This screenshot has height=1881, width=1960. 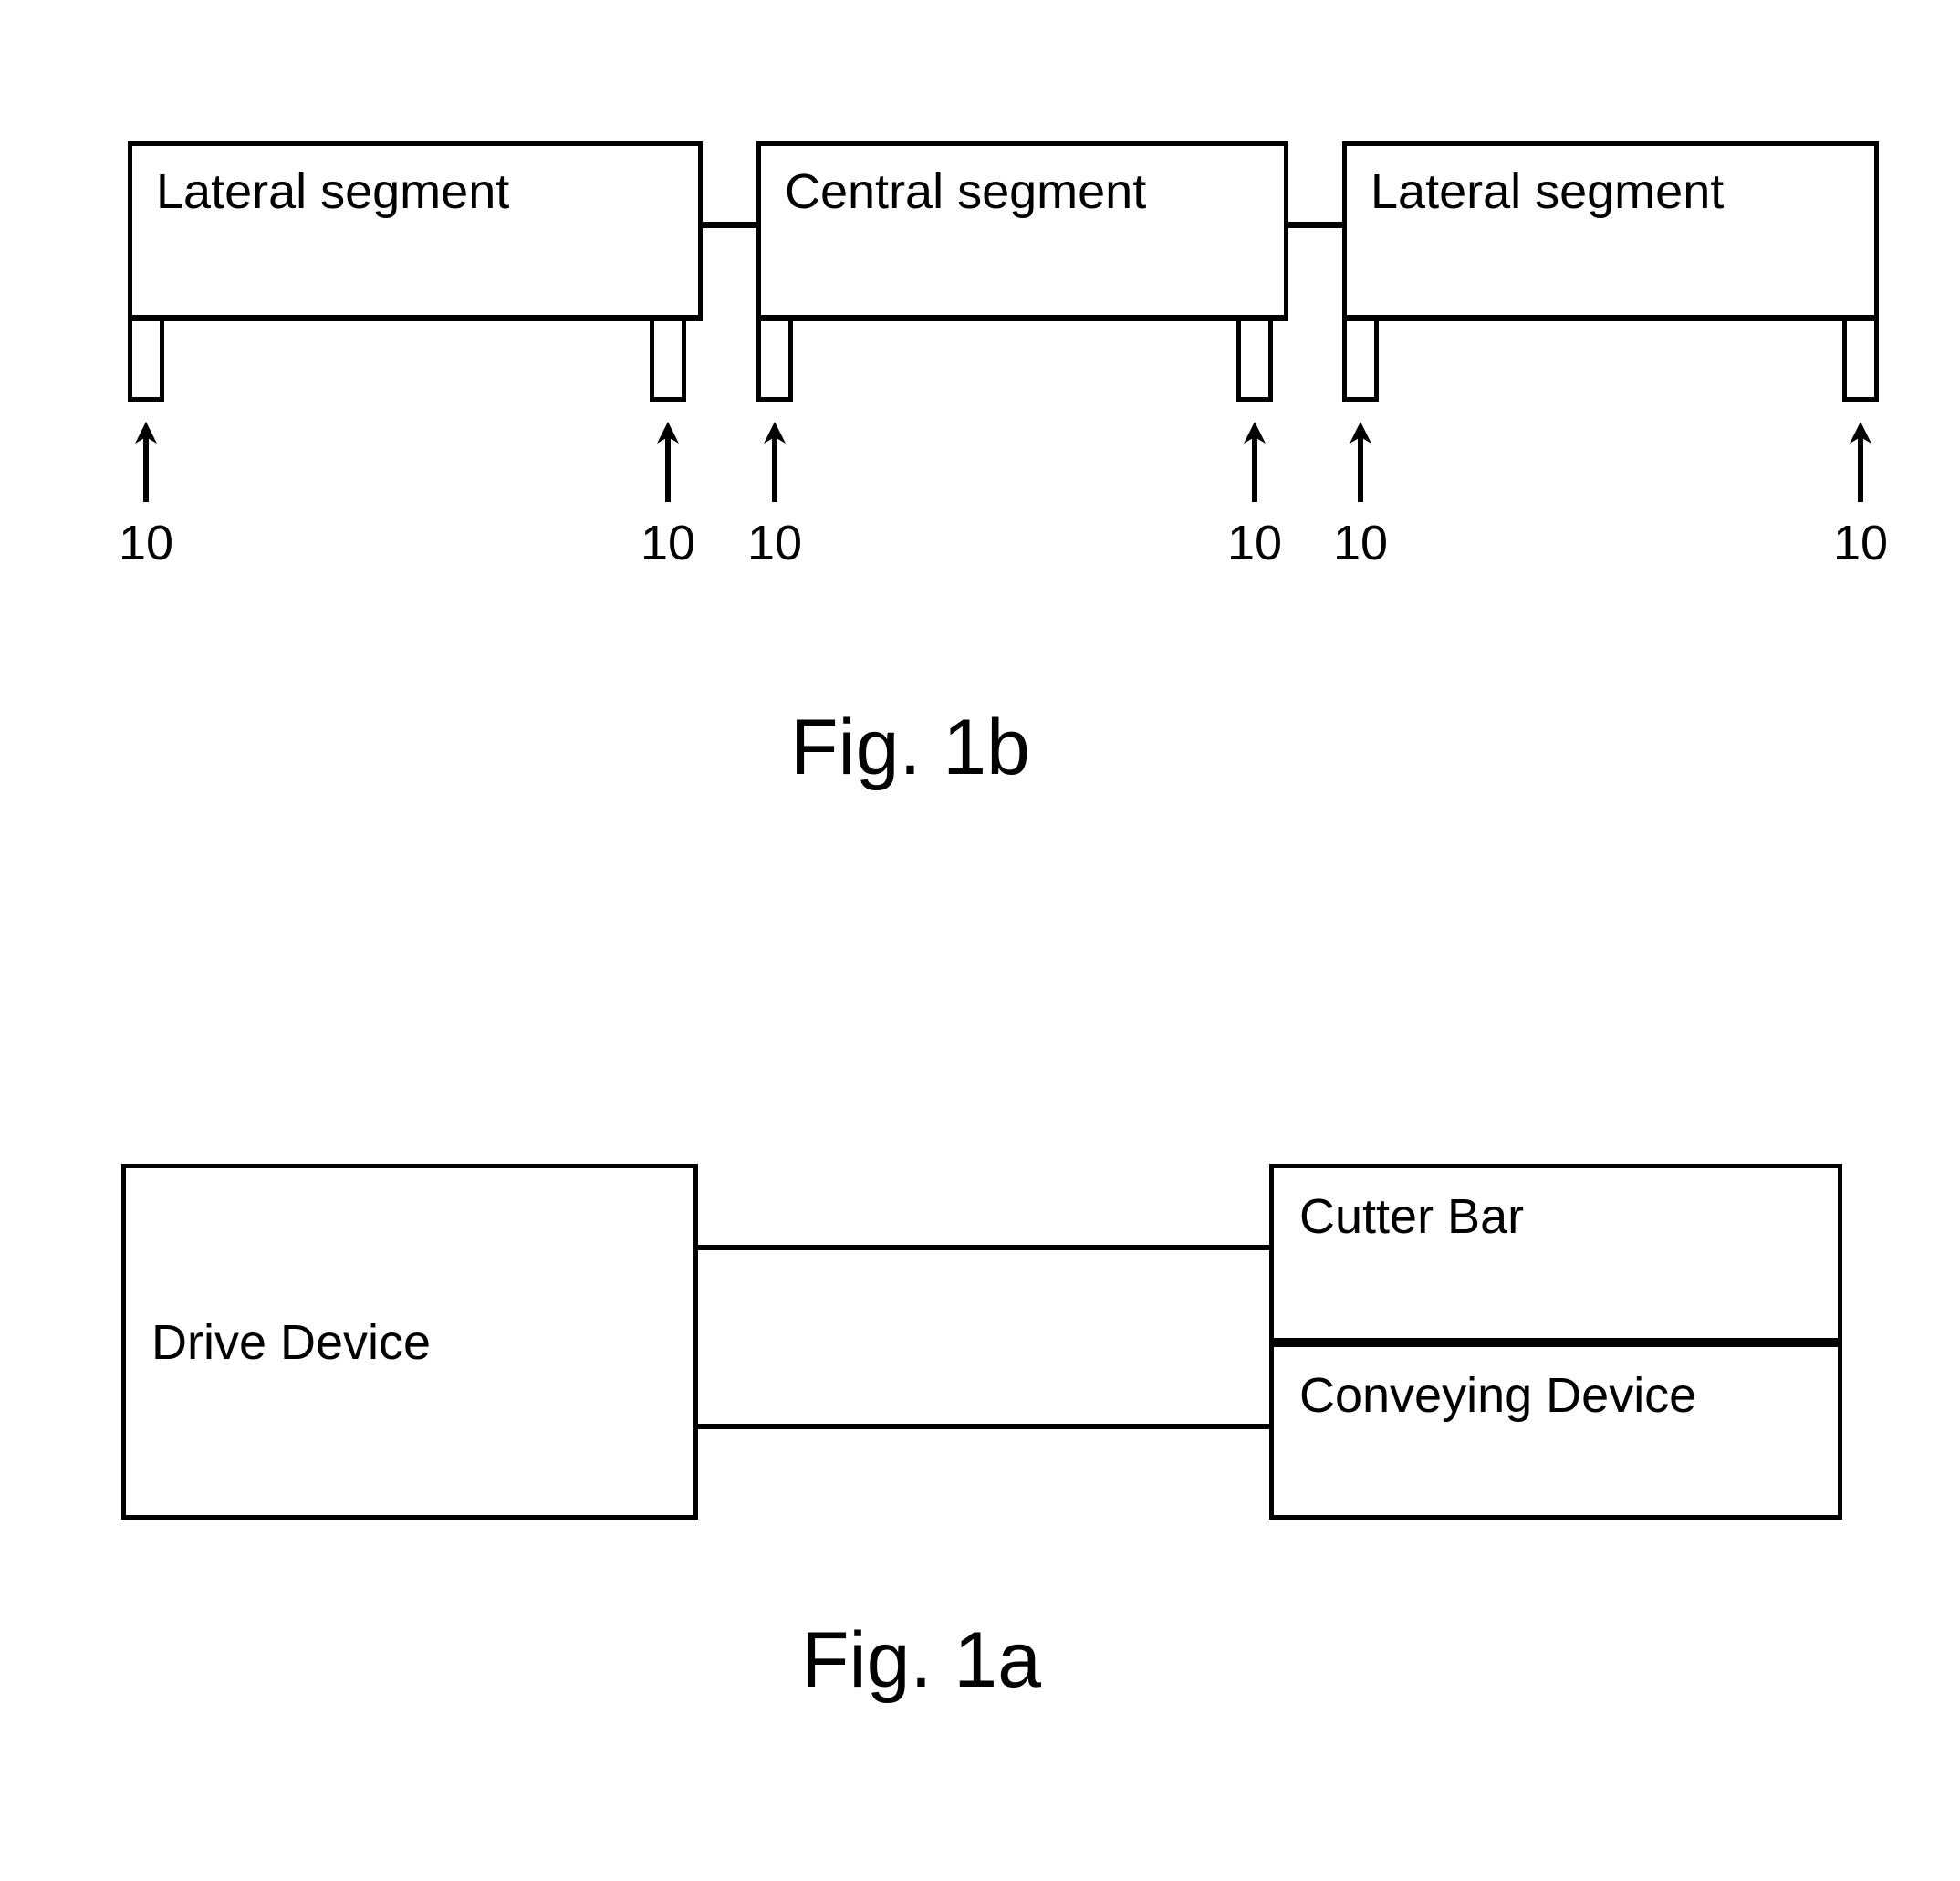 What do you see at coordinates (910, 747) in the screenshot?
I see `figure-caption-1b: Fig. 1b` at bounding box center [910, 747].